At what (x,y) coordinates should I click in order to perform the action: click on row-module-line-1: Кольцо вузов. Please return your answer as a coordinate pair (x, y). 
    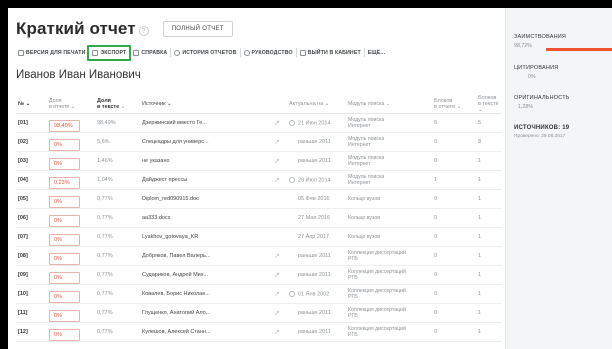
    Looking at the image, I should click on (364, 218).